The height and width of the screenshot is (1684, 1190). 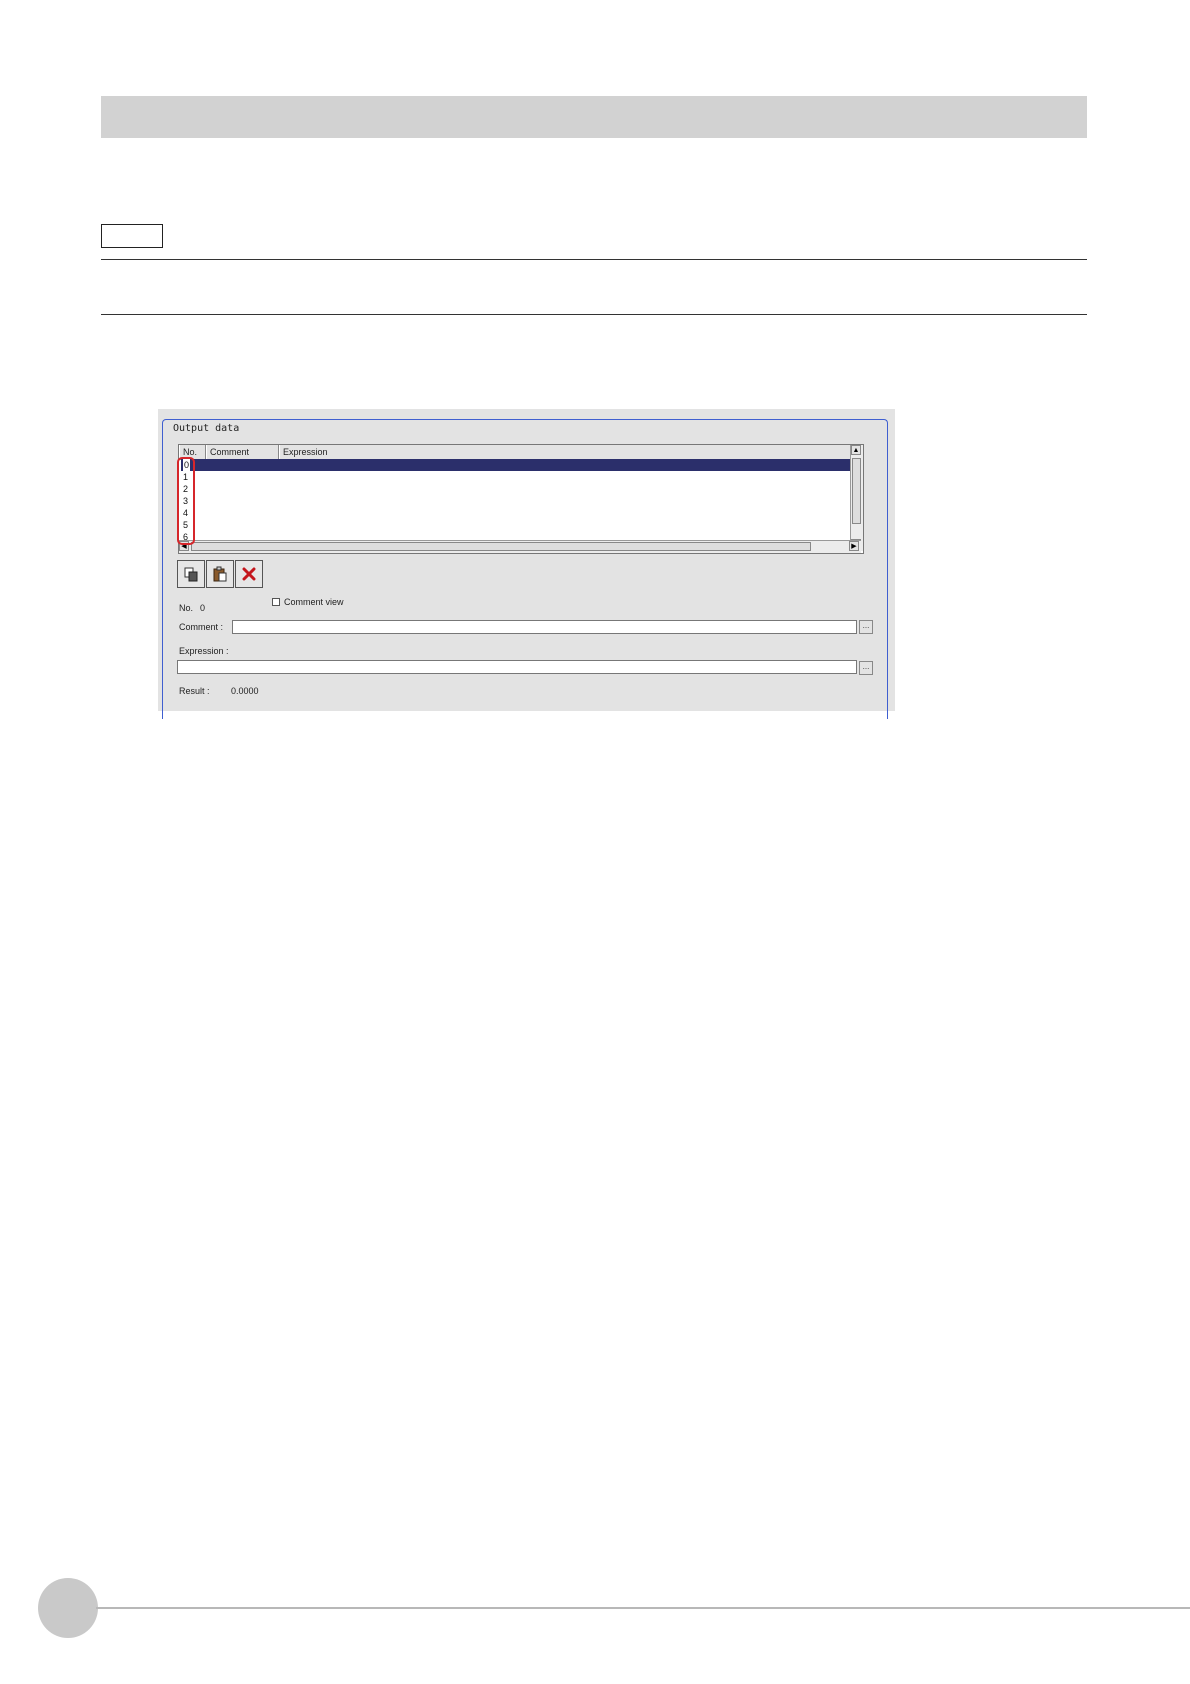 What do you see at coordinates (521, 513) in the screenshot?
I see `table-row: 4` at bounding box center [521, 513].